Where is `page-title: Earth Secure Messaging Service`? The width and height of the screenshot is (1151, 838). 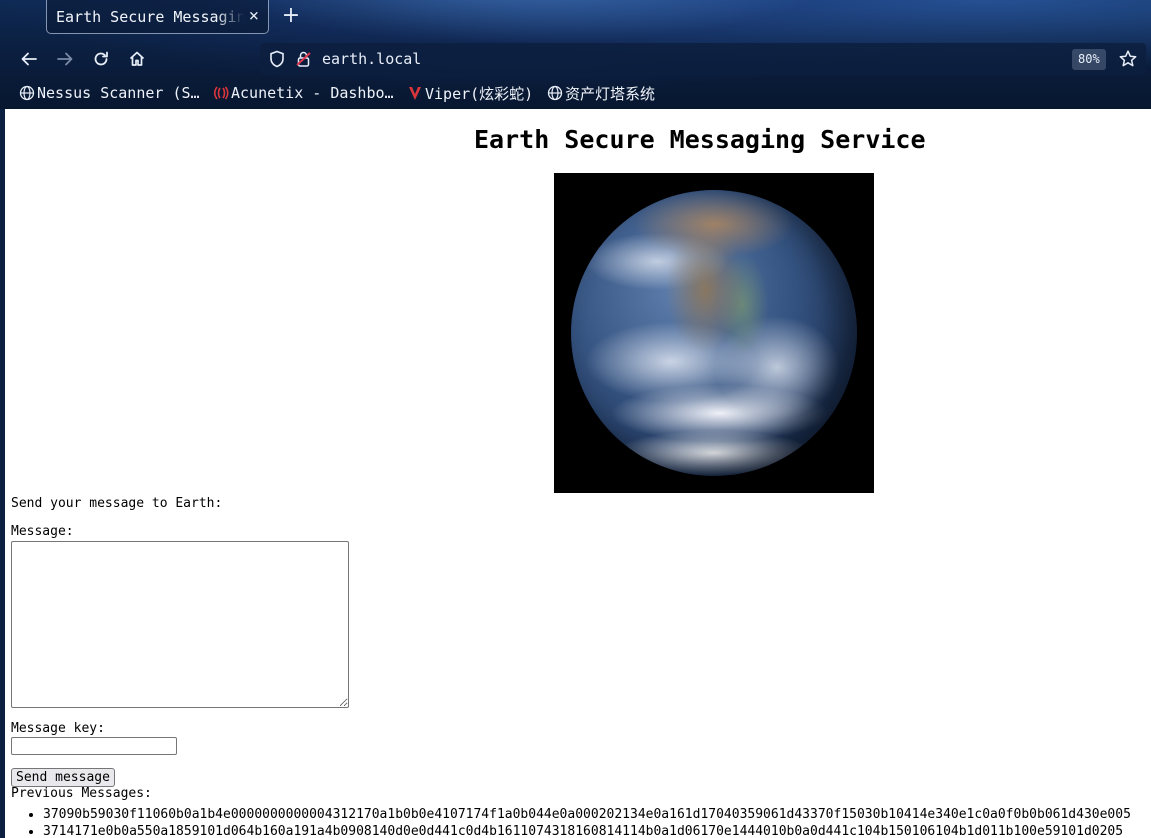 page-title: Earth Secure Messaging Service is located at coordinates (700, 139).